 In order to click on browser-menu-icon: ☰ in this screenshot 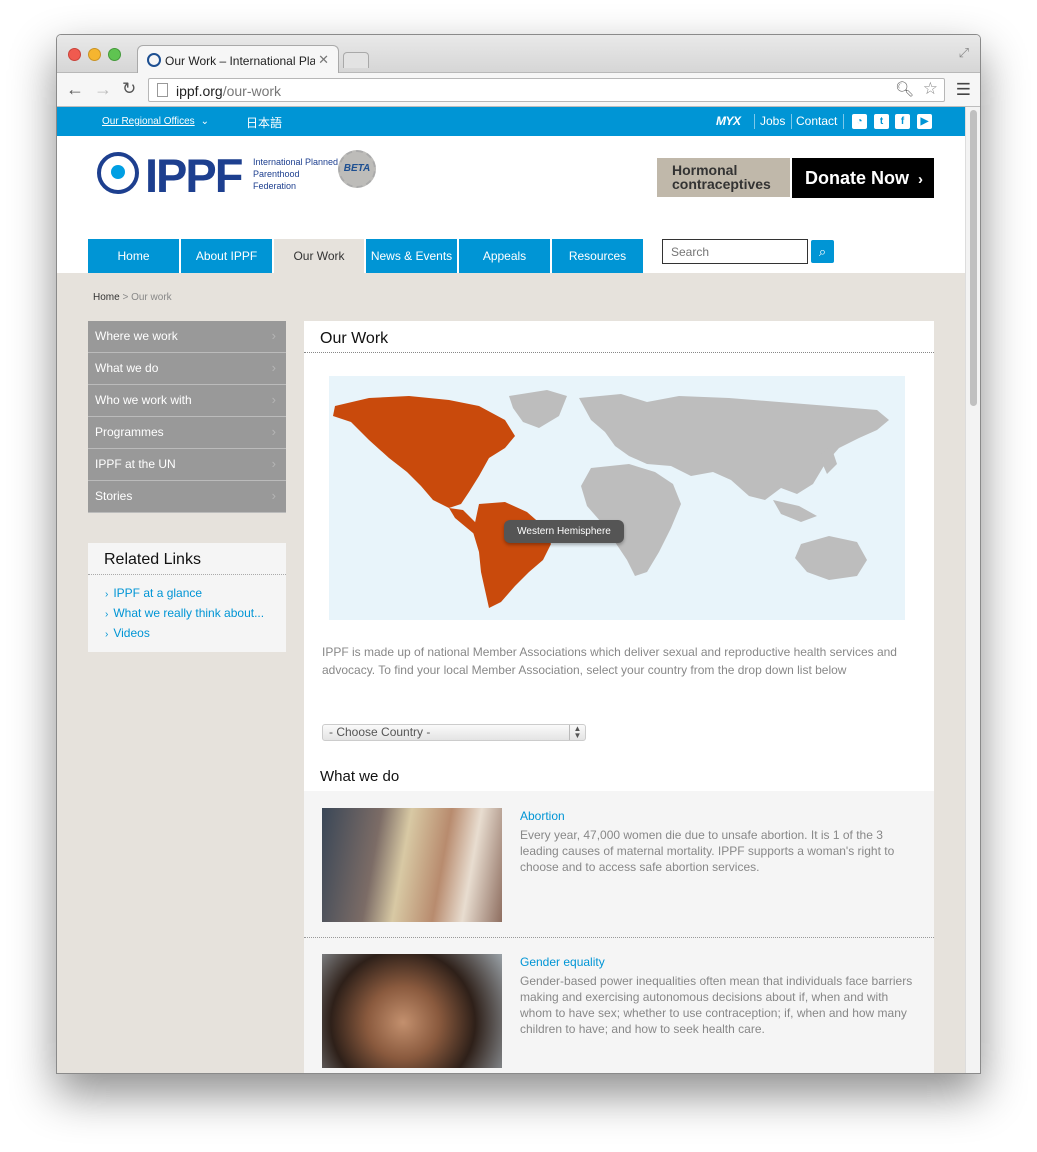, I will do `click(963, 90)`.